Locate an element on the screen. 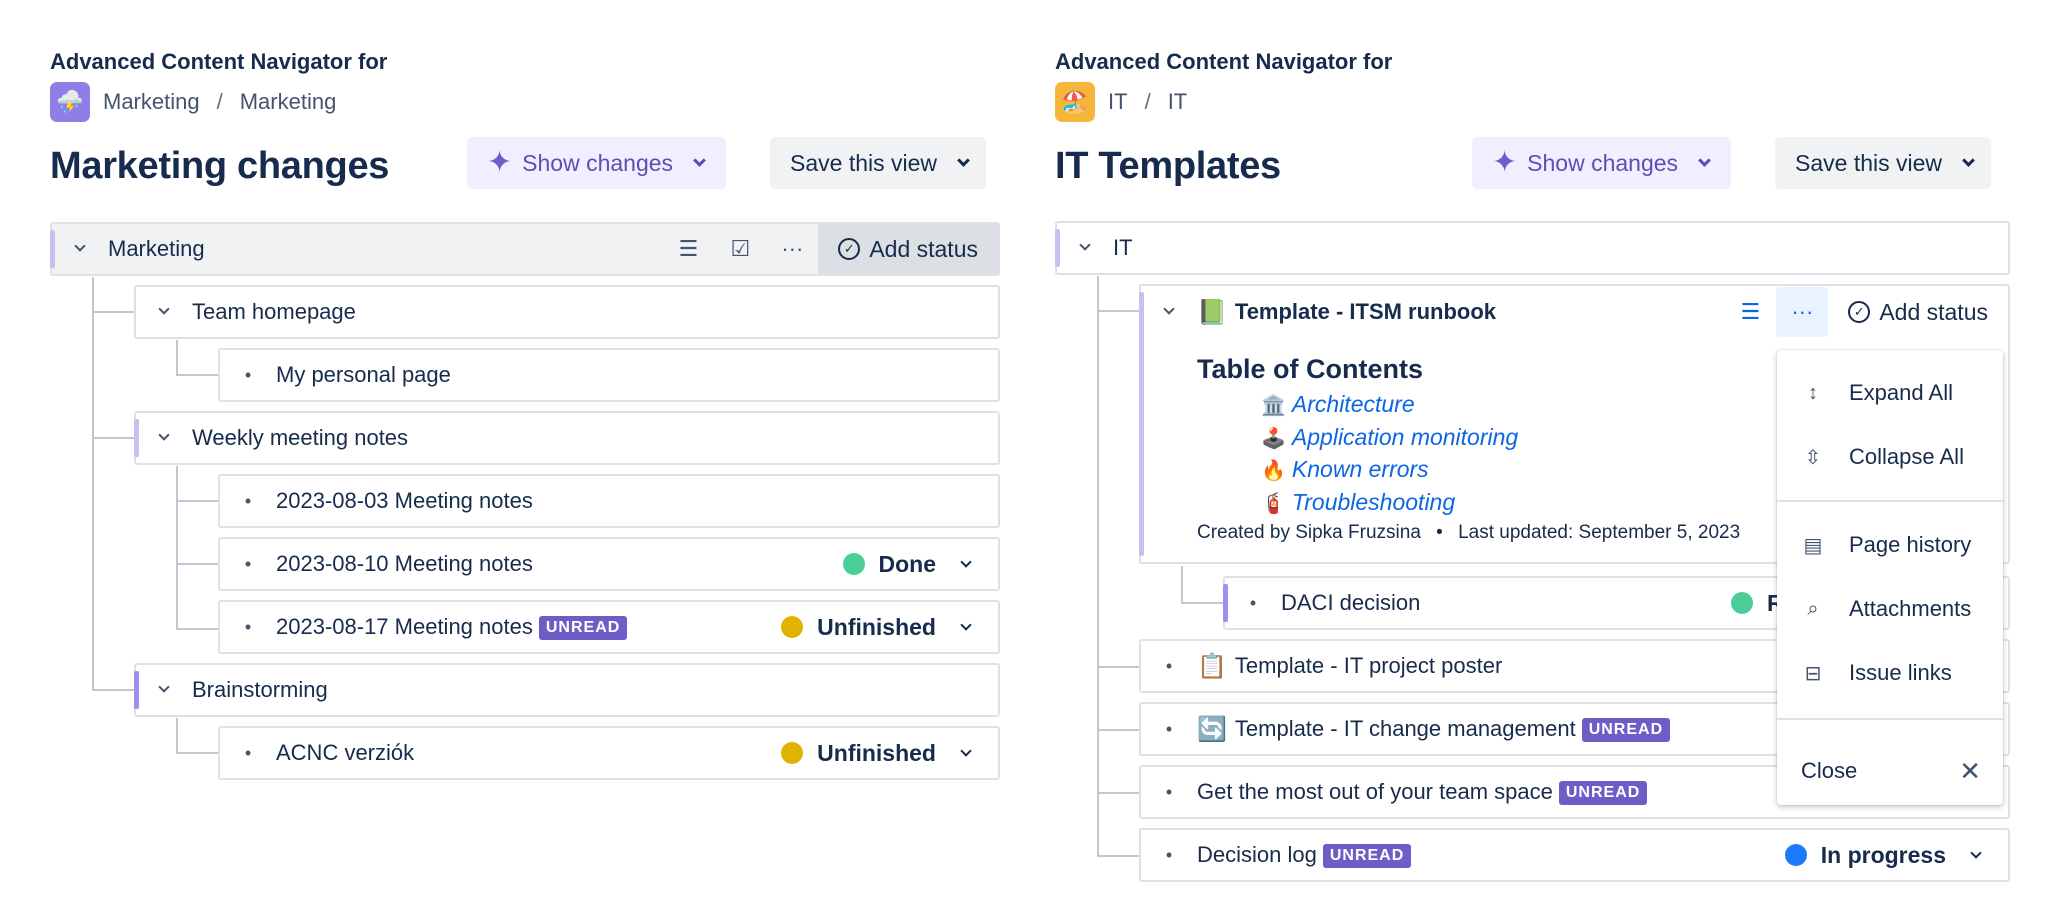 Image resolution: width=2052 pixels, height=900 pixels. status-dropdown: R is located at coordinates (1757, 603).